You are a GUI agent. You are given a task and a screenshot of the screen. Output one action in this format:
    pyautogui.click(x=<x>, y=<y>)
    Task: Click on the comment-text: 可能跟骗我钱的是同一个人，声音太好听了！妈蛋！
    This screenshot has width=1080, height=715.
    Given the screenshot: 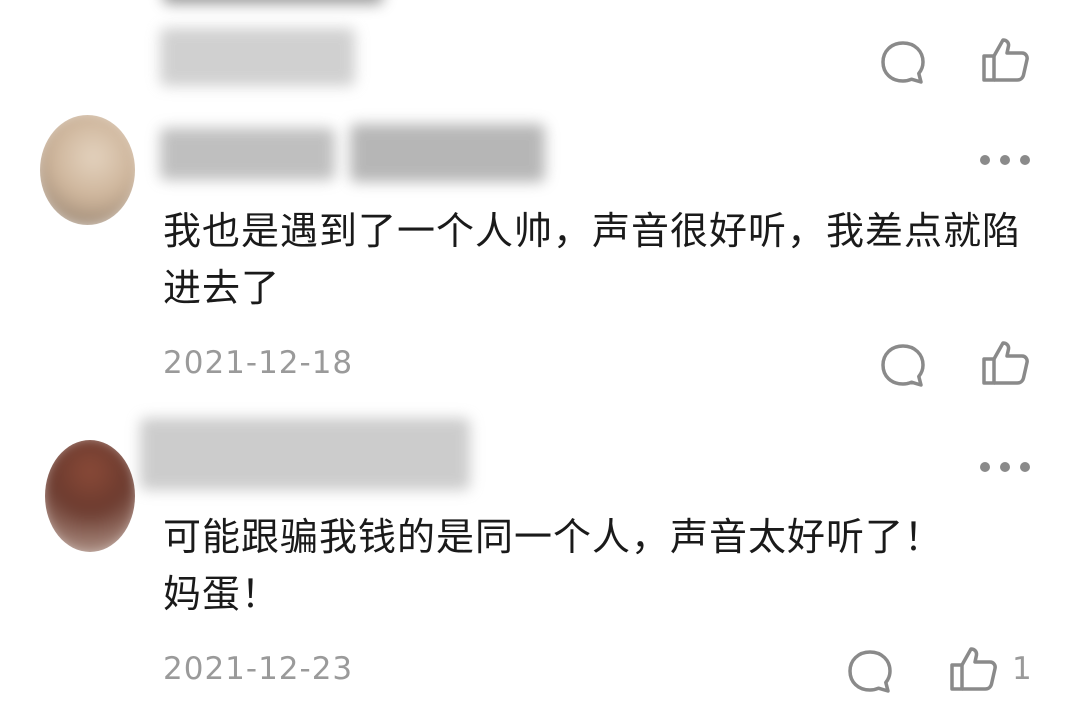 What is the action you would take?
    pyautogui.click(x=553, y=565)
    